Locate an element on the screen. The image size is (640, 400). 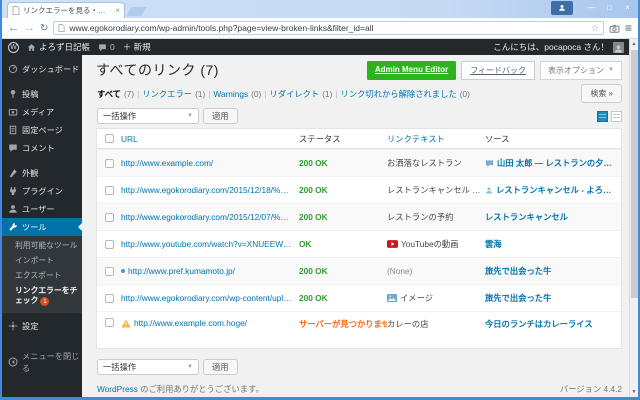
source-link: 雲海 is located at coordinates (493, 244).